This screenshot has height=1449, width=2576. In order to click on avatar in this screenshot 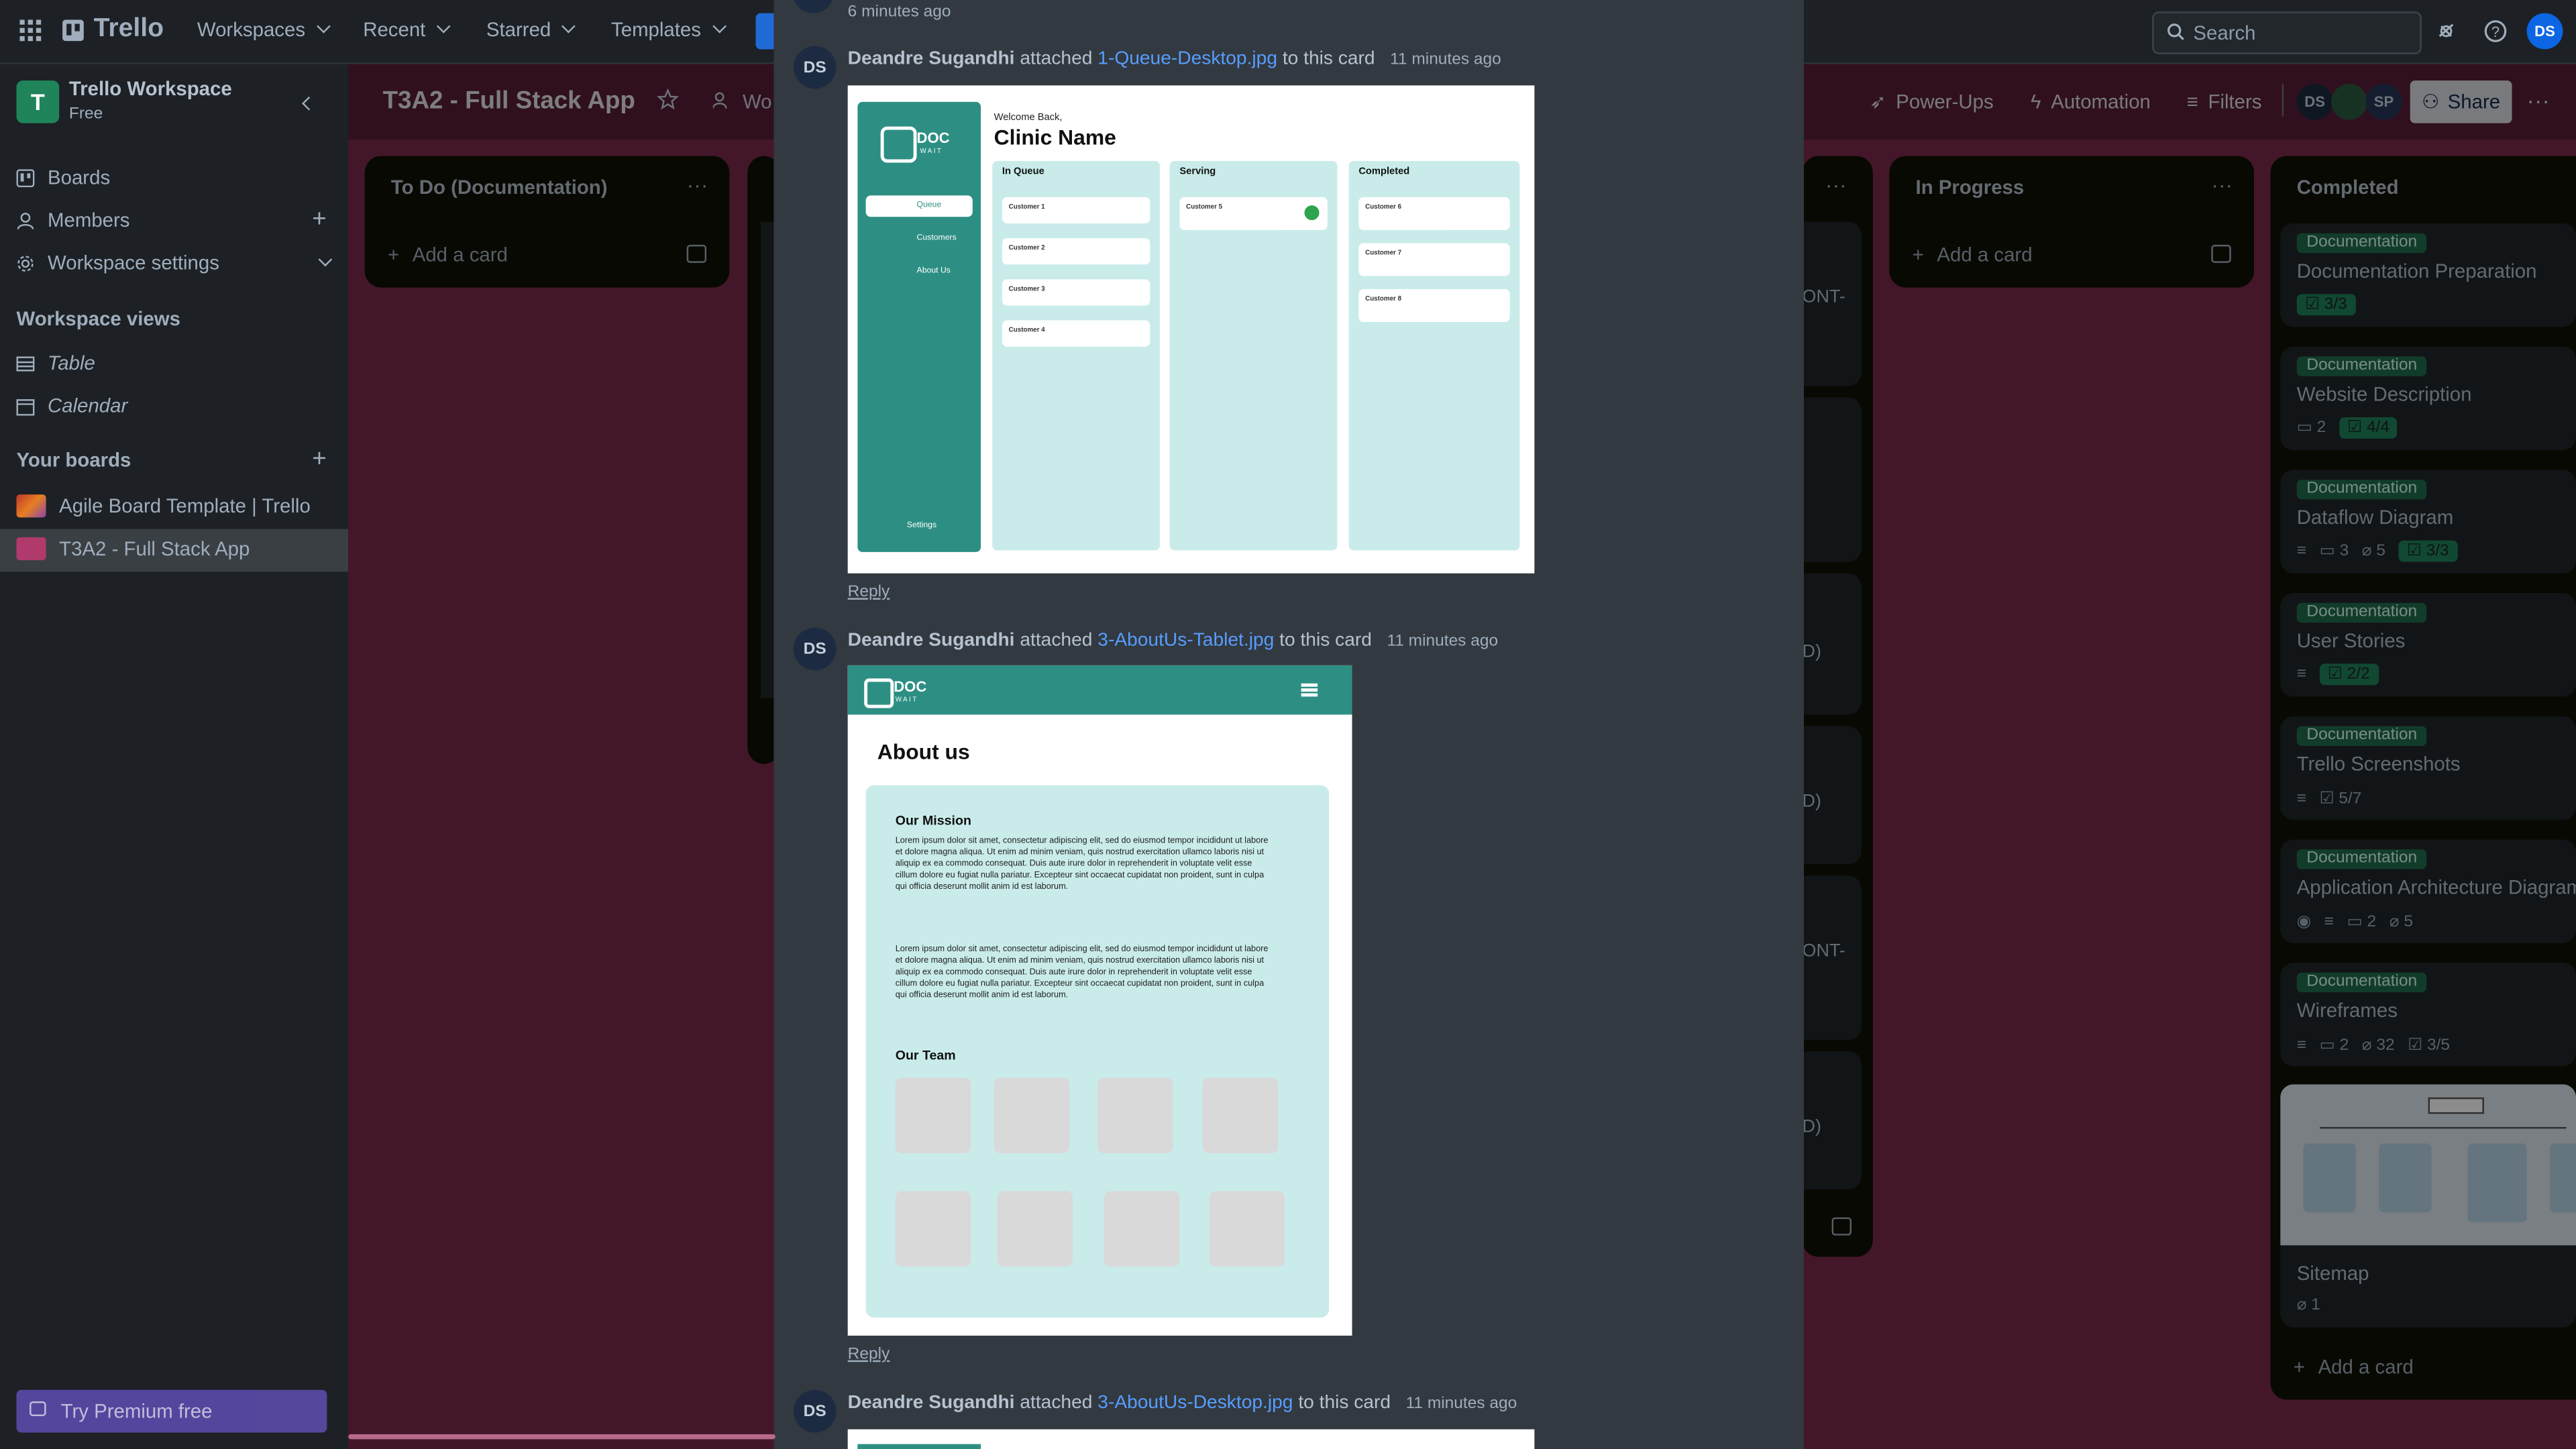, I will do `click(813, 6)`.